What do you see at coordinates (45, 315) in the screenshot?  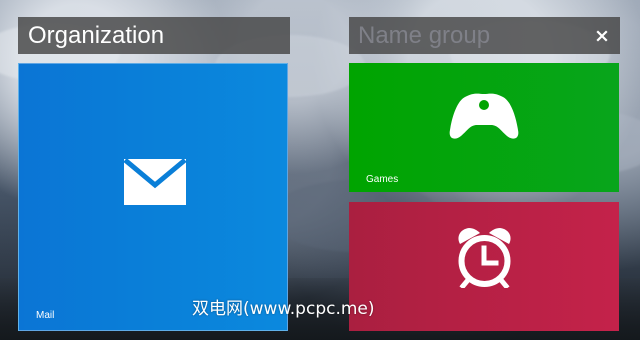 I see `mail-tile-label: Mail` at bounding box center [45, 315].